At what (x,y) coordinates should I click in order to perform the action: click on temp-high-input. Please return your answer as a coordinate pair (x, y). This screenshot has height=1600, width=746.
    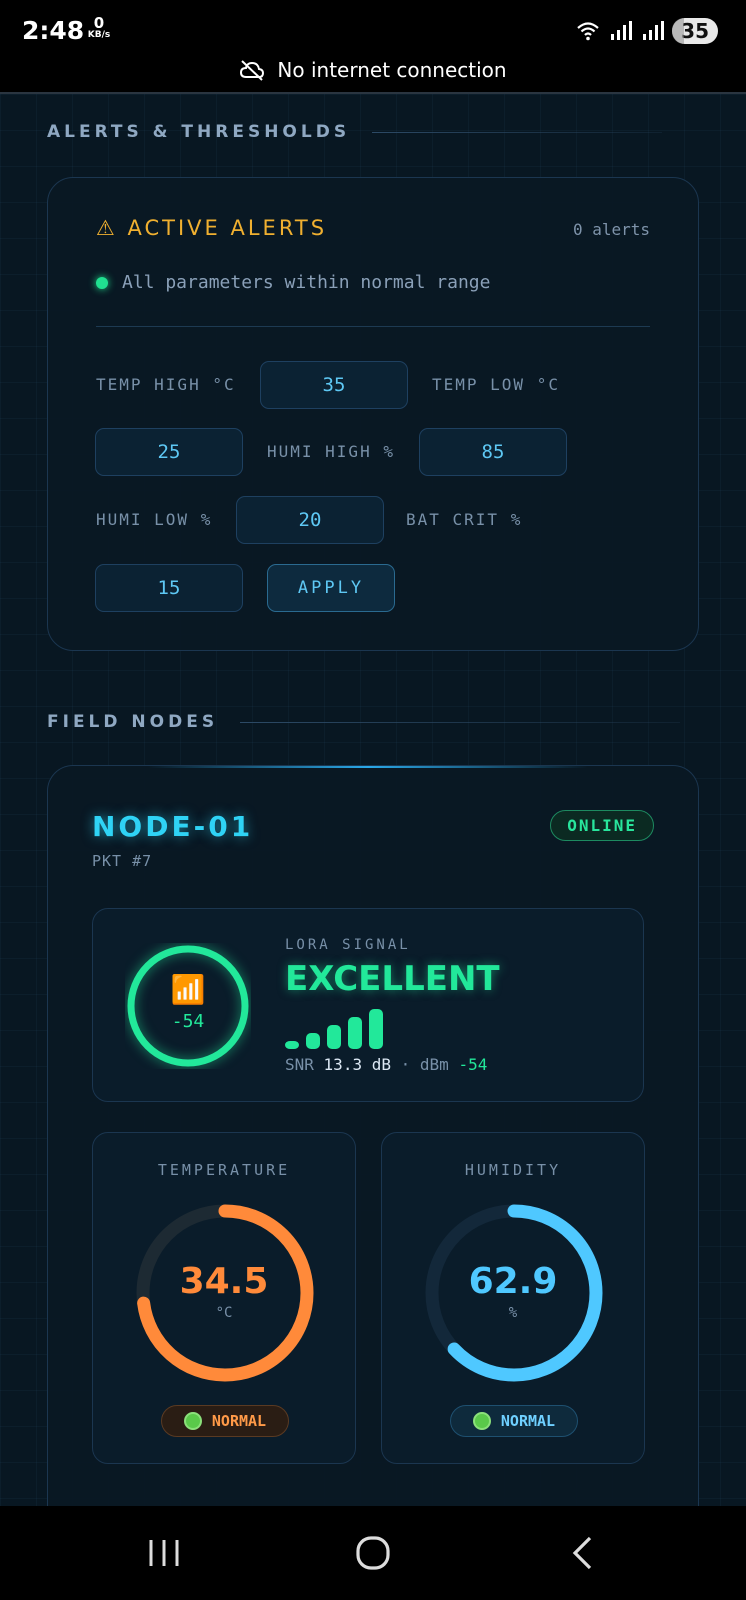
    Looking at the image, I should click on (334, 385).